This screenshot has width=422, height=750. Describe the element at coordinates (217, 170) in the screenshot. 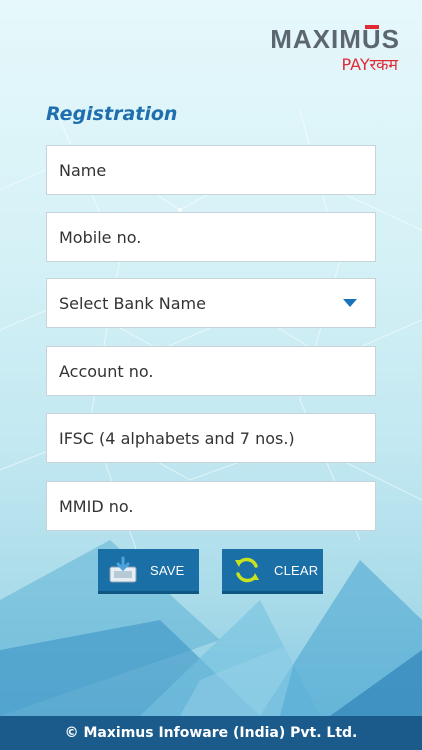

I see `name-input` at that location.